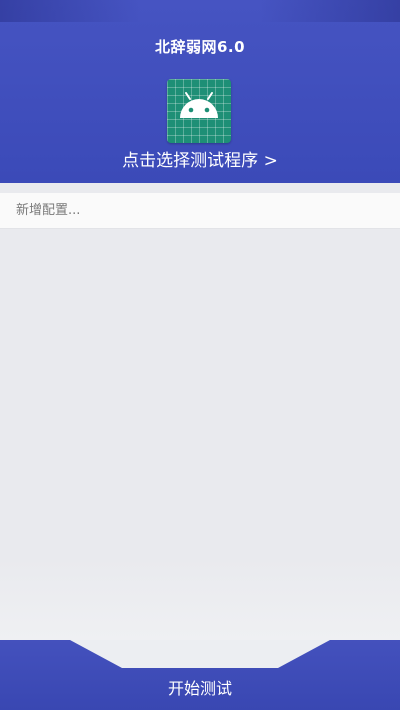 This screenshot has height=710, width=400. Describe the element at coordinates (200, 689) in the screenshot. I see `start-test-button: 开始测试` at that location.